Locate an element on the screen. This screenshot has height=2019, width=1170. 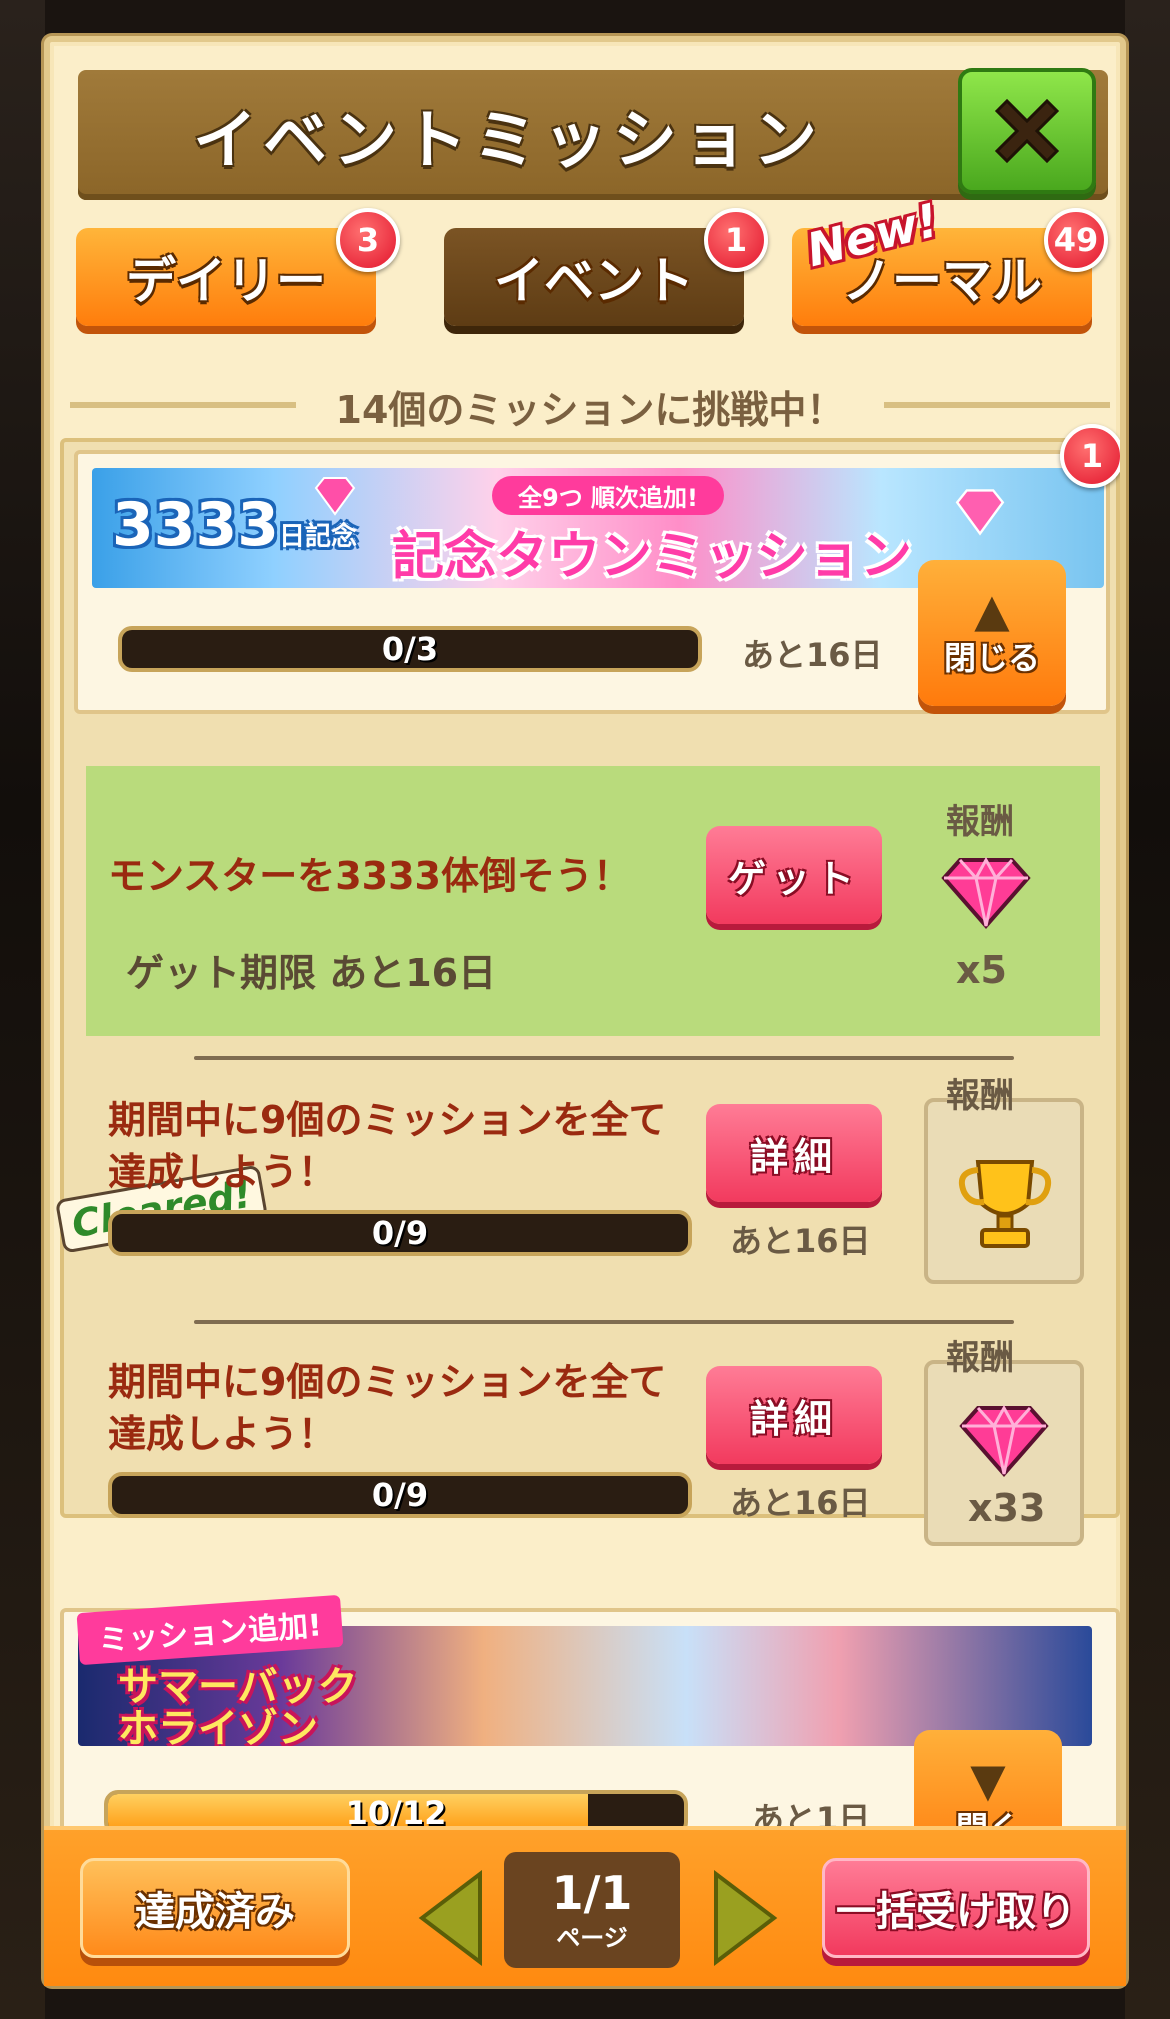
banner-logo-suffix: 日記念 is located at coordinates (318, 537).